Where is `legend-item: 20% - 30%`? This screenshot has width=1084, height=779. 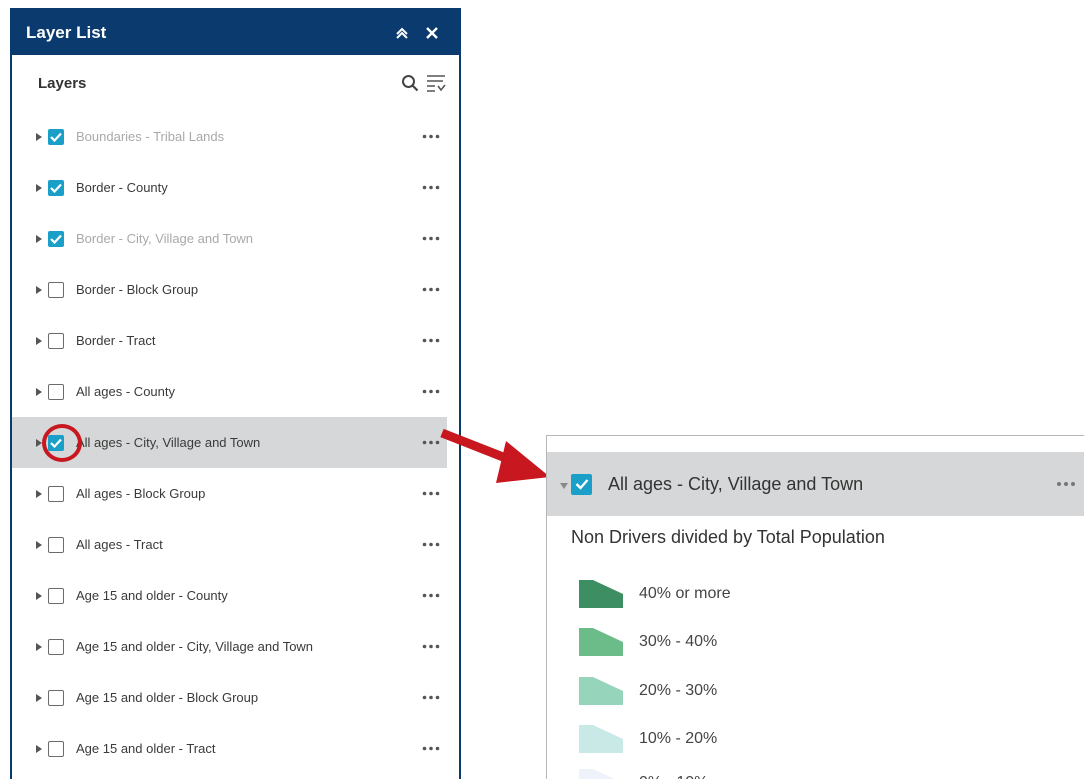
legend-item: 20% - 30% is located at coordinates (648, 691).